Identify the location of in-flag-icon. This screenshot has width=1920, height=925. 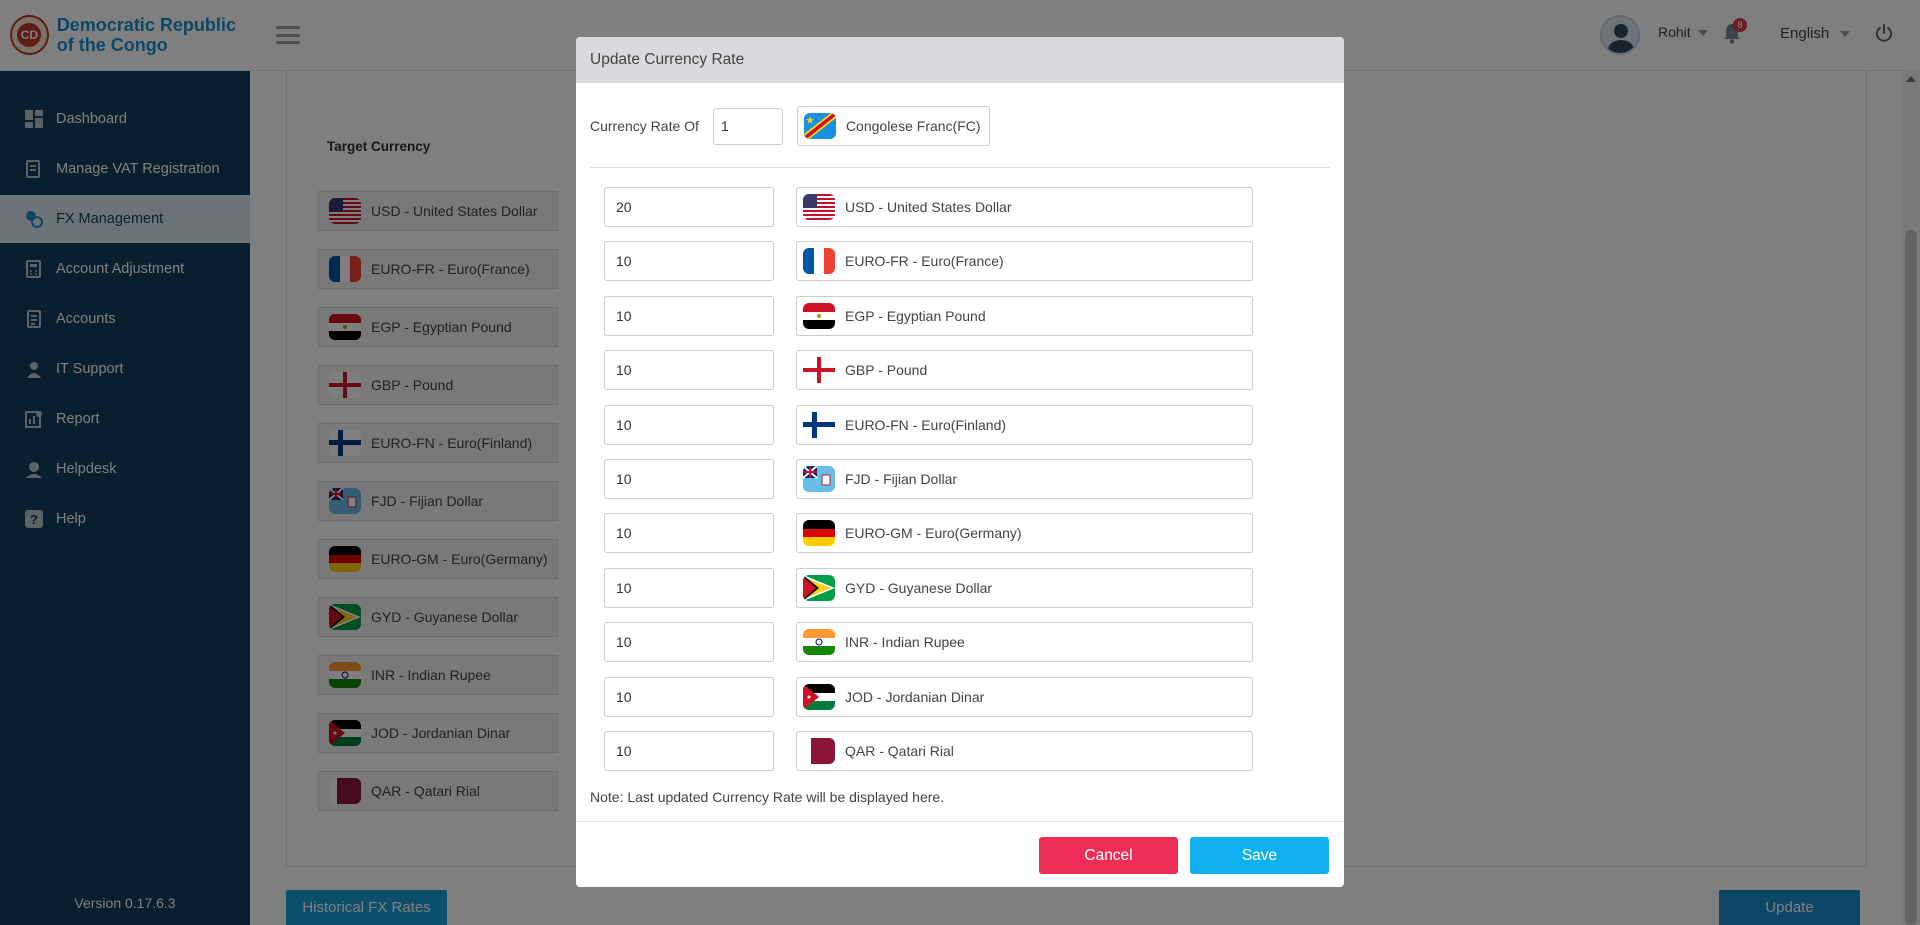
(819, 642).